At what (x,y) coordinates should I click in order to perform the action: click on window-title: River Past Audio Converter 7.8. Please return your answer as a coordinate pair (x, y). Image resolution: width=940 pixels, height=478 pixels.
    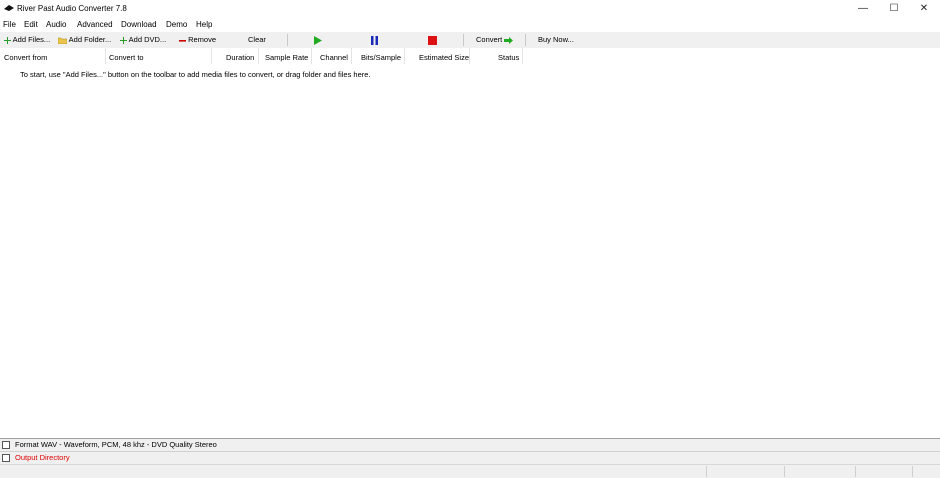
    Looking at the image, I should click on (72, 8).